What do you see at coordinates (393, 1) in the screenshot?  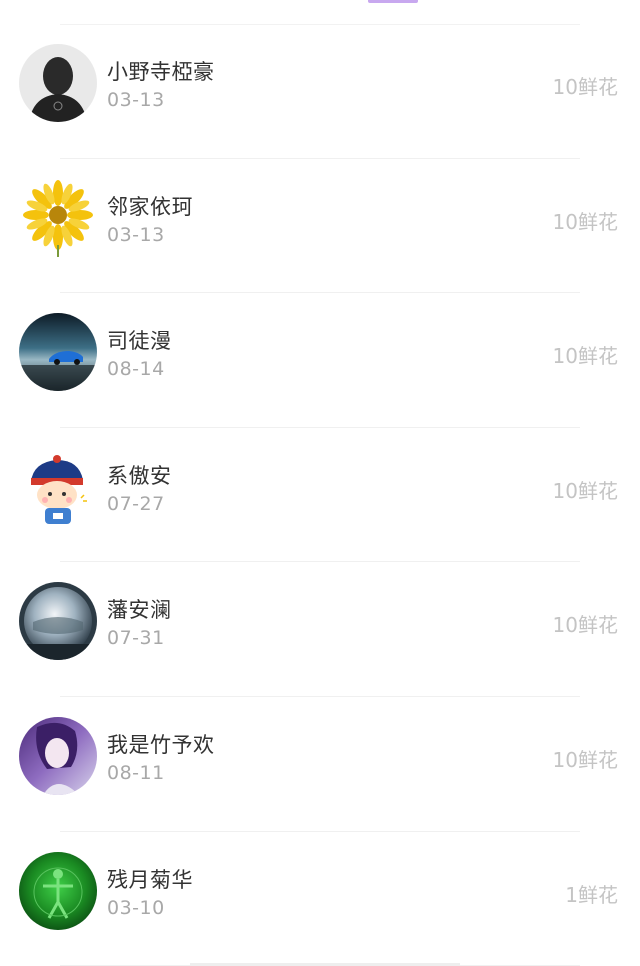 I see `tab-active-indicator` at bounding box center [393, 1].